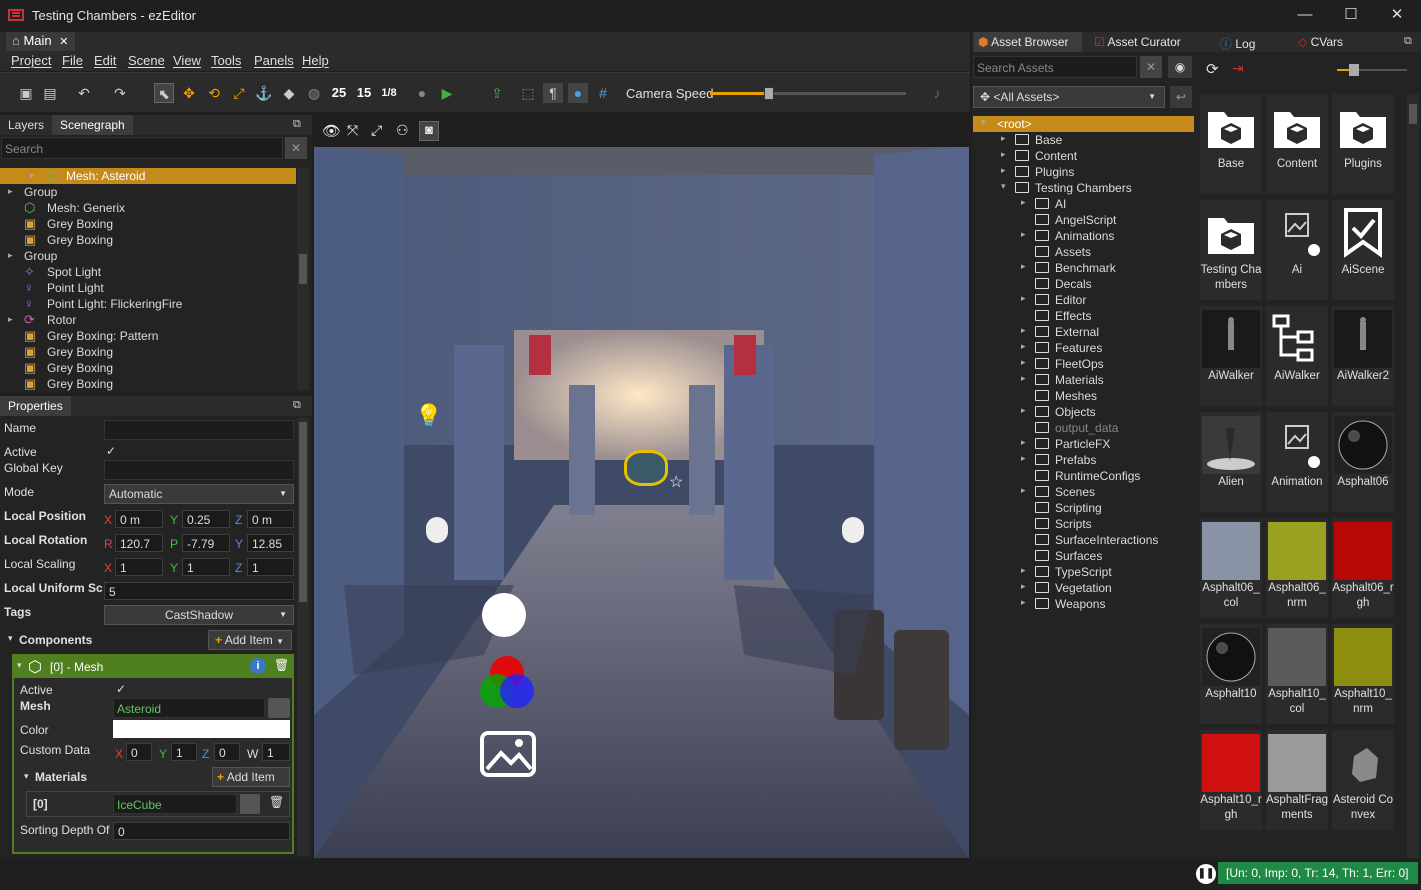 Image resolution: width=1421 pixels, height=890 pixels. Describe the element at coordinates (148, 288) in the screenshot. I see `scene-tree-row: ♀ Point Light` at that location.